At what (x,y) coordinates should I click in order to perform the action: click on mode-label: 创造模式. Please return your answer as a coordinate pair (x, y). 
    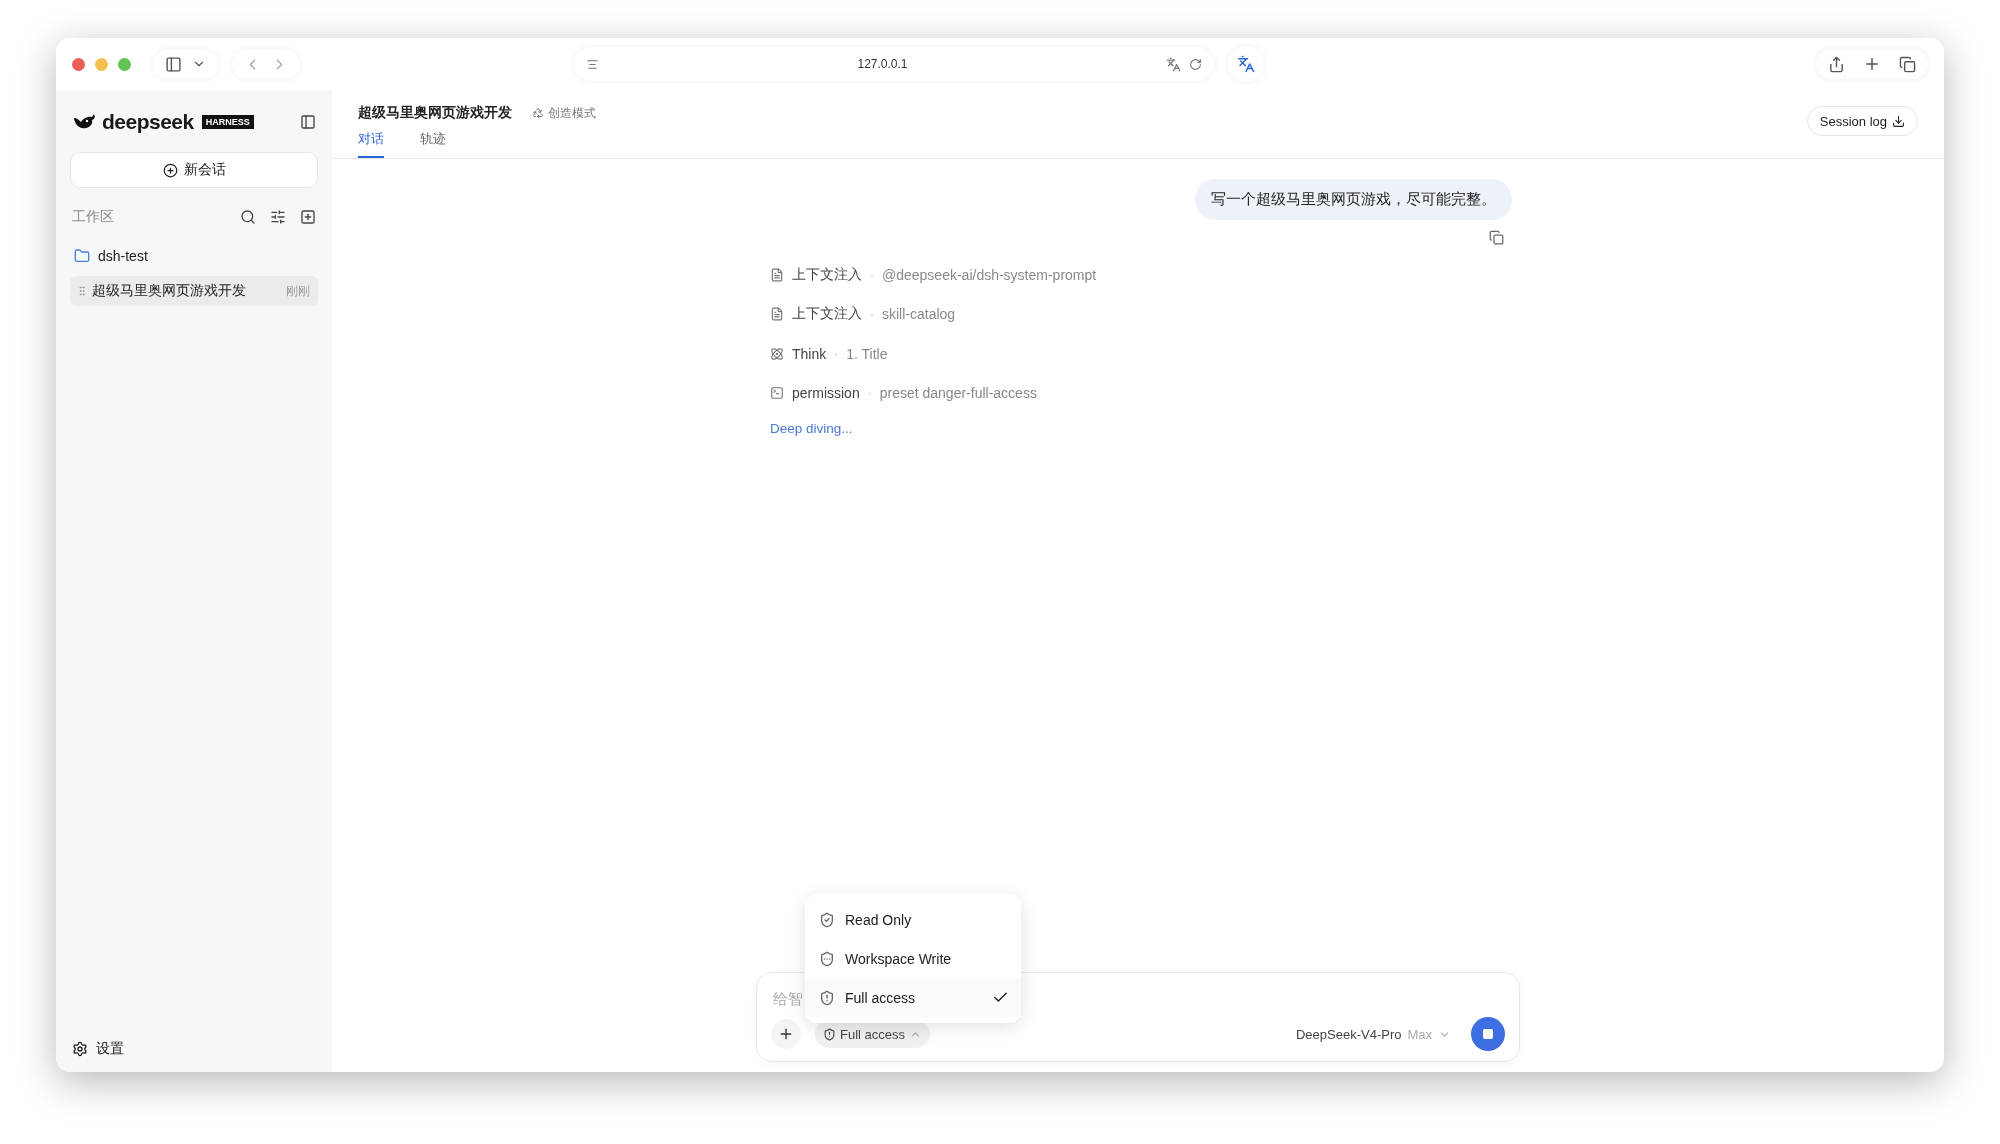
    Looking at the image, I should click on (564, 113).